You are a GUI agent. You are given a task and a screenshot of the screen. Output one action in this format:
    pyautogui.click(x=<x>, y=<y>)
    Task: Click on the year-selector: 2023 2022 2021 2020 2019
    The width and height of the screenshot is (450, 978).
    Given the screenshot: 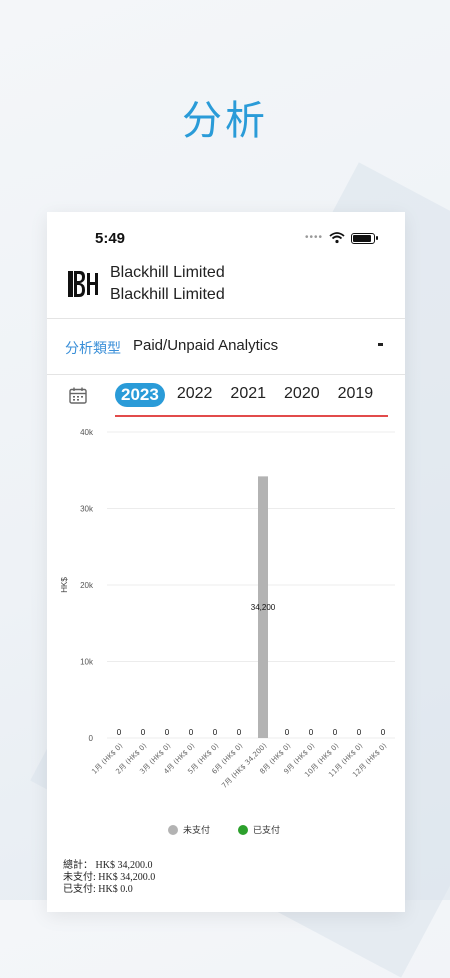 What is the action you would take?
    pyautogui.click(x=226, y=396)
    